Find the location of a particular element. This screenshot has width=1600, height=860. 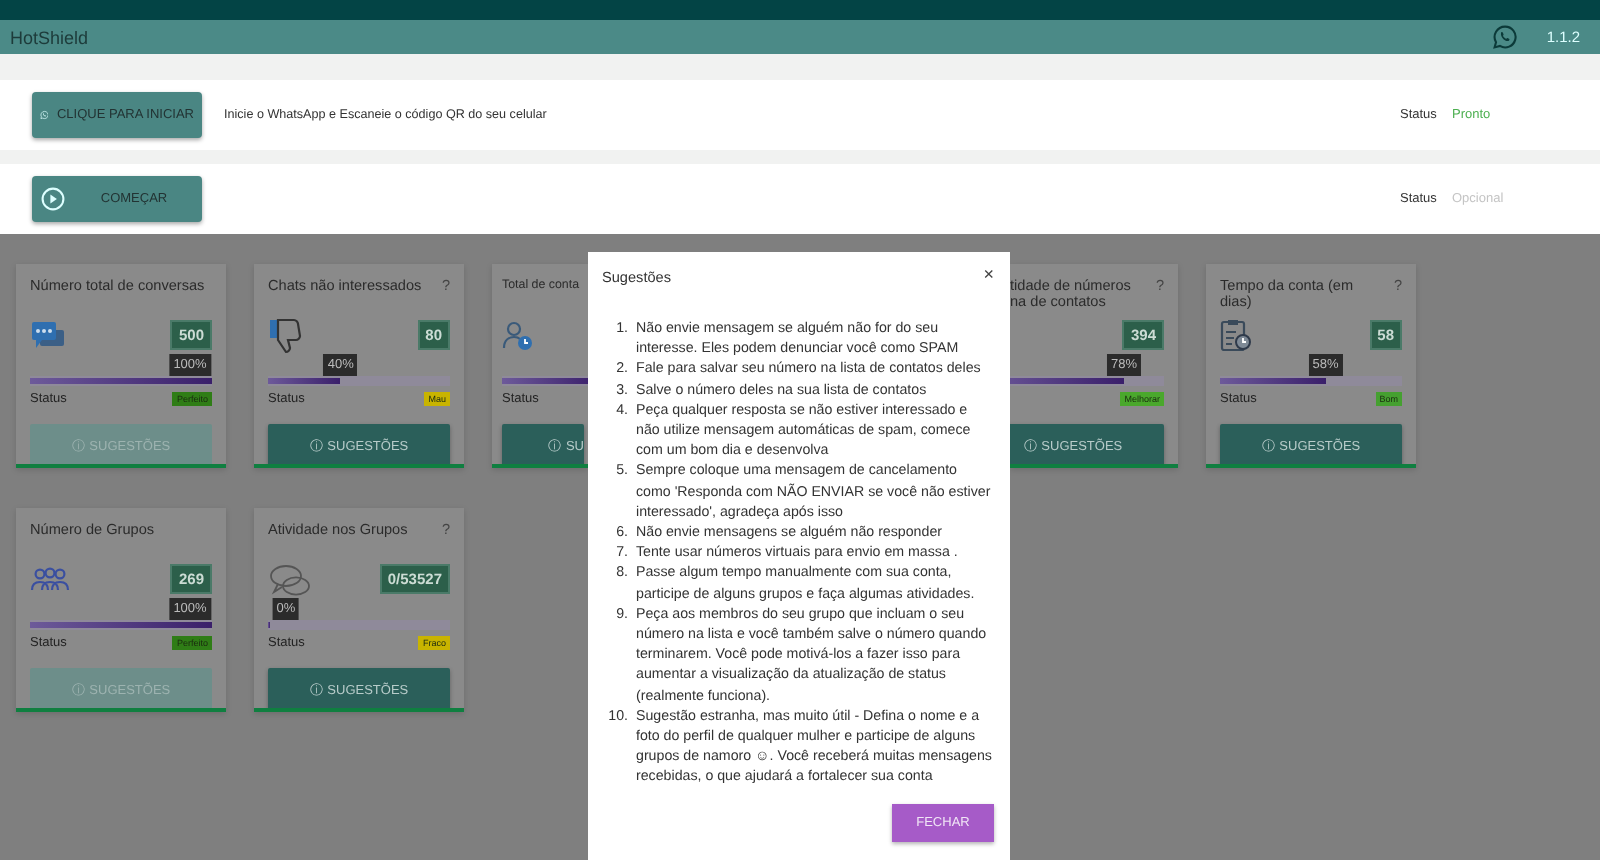

group-icon is located at coordinates (50, 579).